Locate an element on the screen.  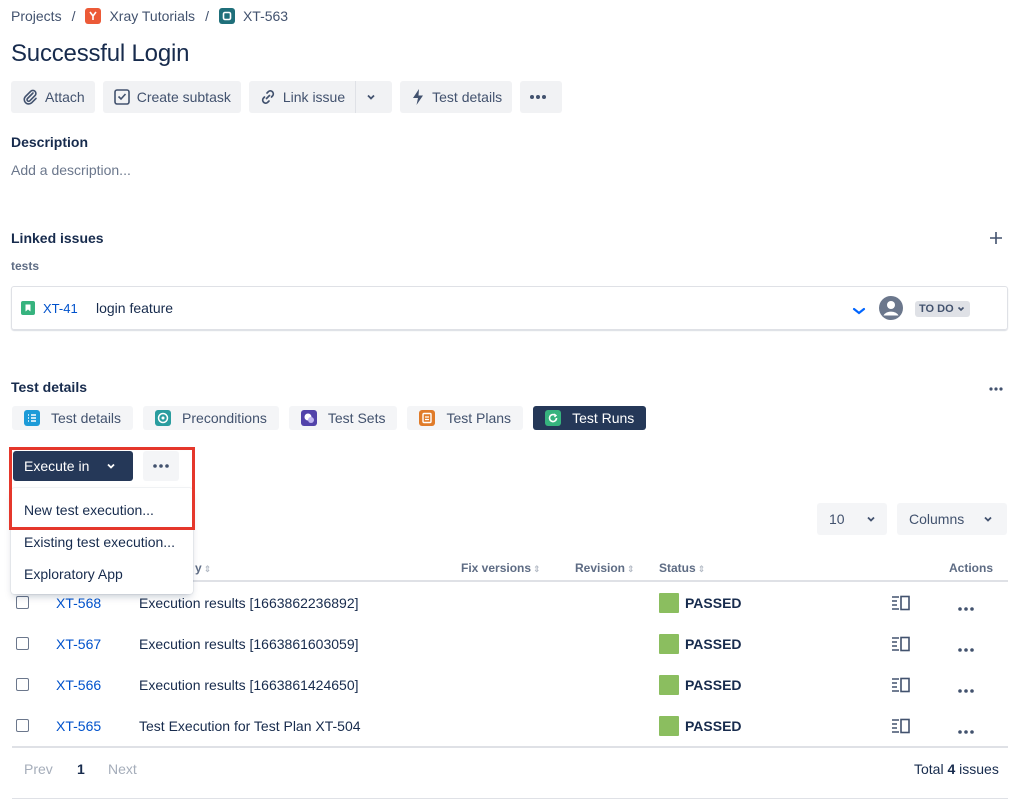
row-summary: Execution results [1663861424650] is located at coordinates (249, 685).